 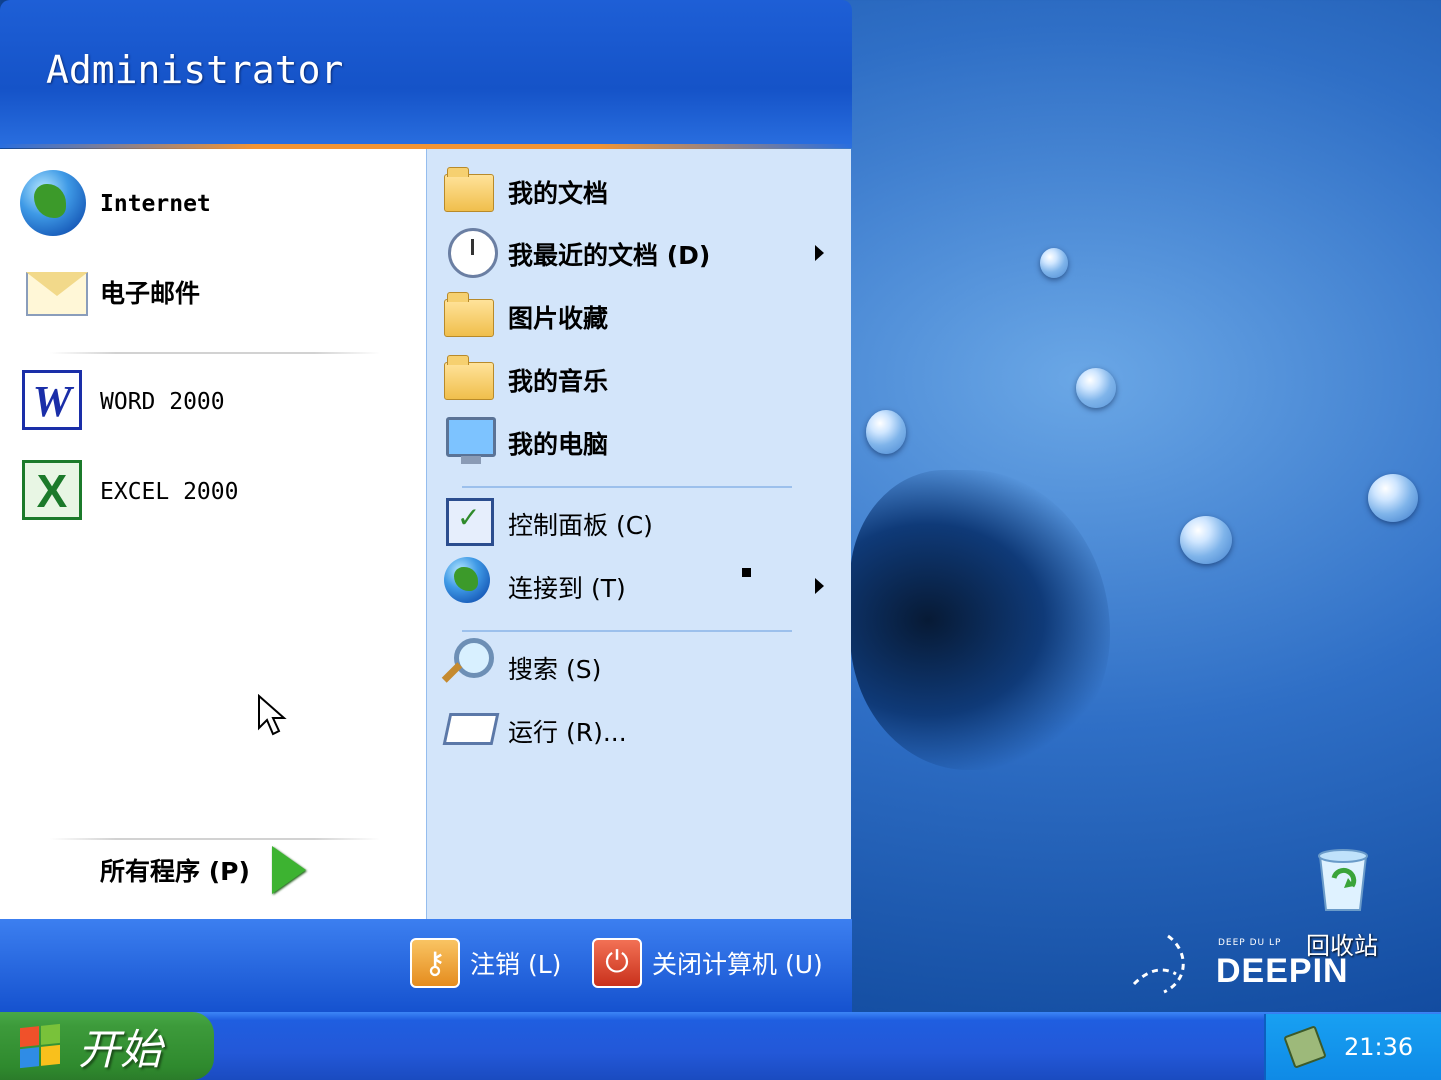 I want to click on menu-item-label: Internet, so click(x=155, y=204).